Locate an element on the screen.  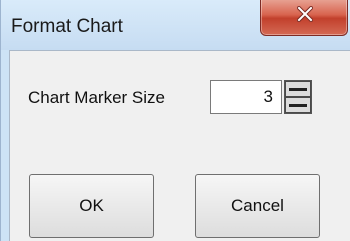
window-title: Format Chart is located at coordinates (67, 26).